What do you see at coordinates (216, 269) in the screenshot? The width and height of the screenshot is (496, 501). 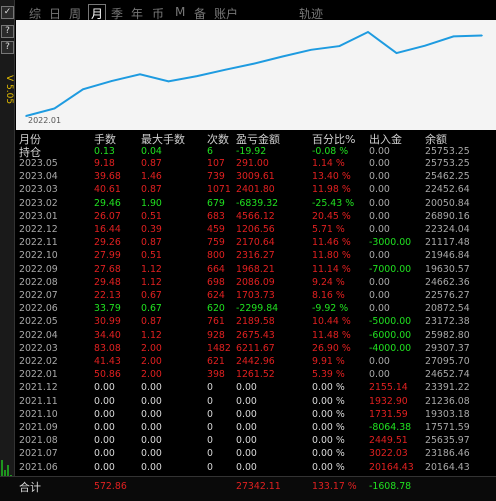 I see `count-cell: 664` at bounding box center [216, 269].